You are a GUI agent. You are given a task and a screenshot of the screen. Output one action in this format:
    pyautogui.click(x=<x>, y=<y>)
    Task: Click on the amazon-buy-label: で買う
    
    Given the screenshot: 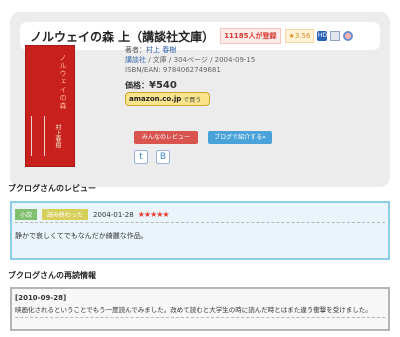 What is the action you would take?
    pyautogui.click(x=192, y=100)
    